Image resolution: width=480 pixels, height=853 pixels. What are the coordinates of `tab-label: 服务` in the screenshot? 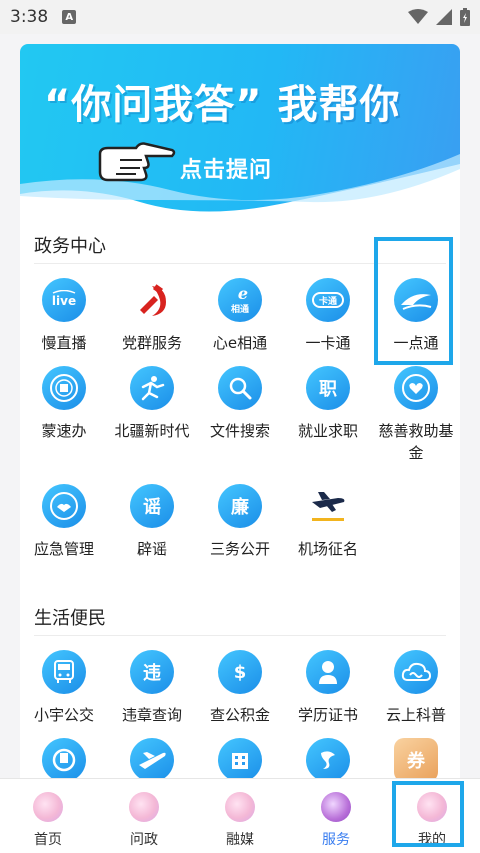 It's located at (336, 840).